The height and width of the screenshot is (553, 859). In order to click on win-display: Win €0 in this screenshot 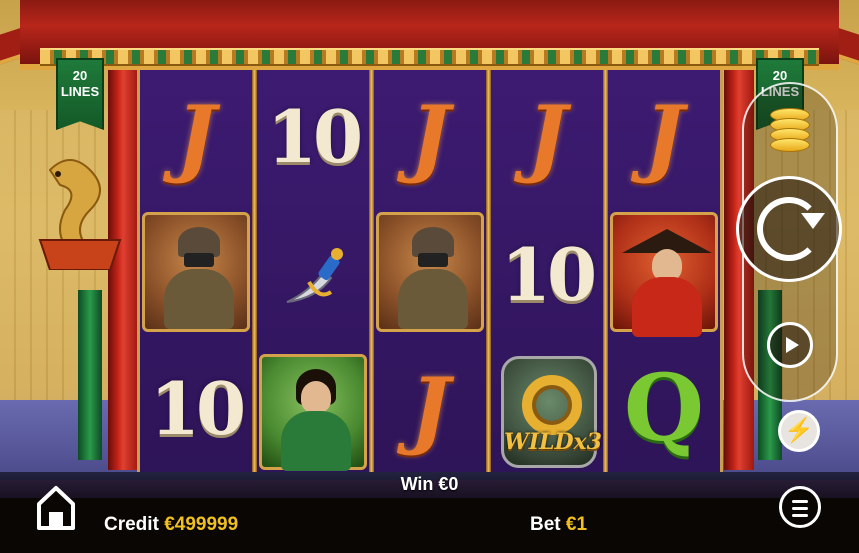, I will do `click(429, 484)`.